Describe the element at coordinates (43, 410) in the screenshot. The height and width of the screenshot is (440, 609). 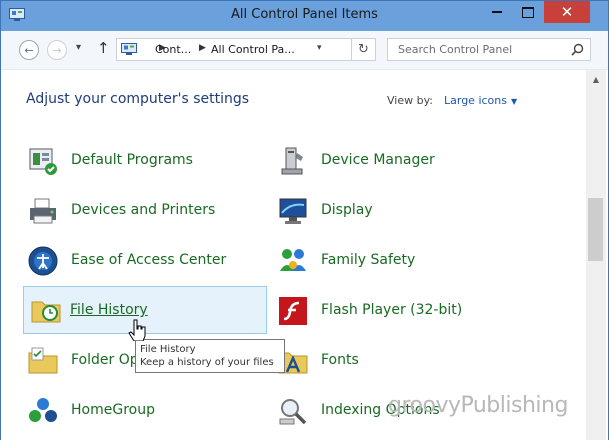
I see `homegroup-icon` at that location.